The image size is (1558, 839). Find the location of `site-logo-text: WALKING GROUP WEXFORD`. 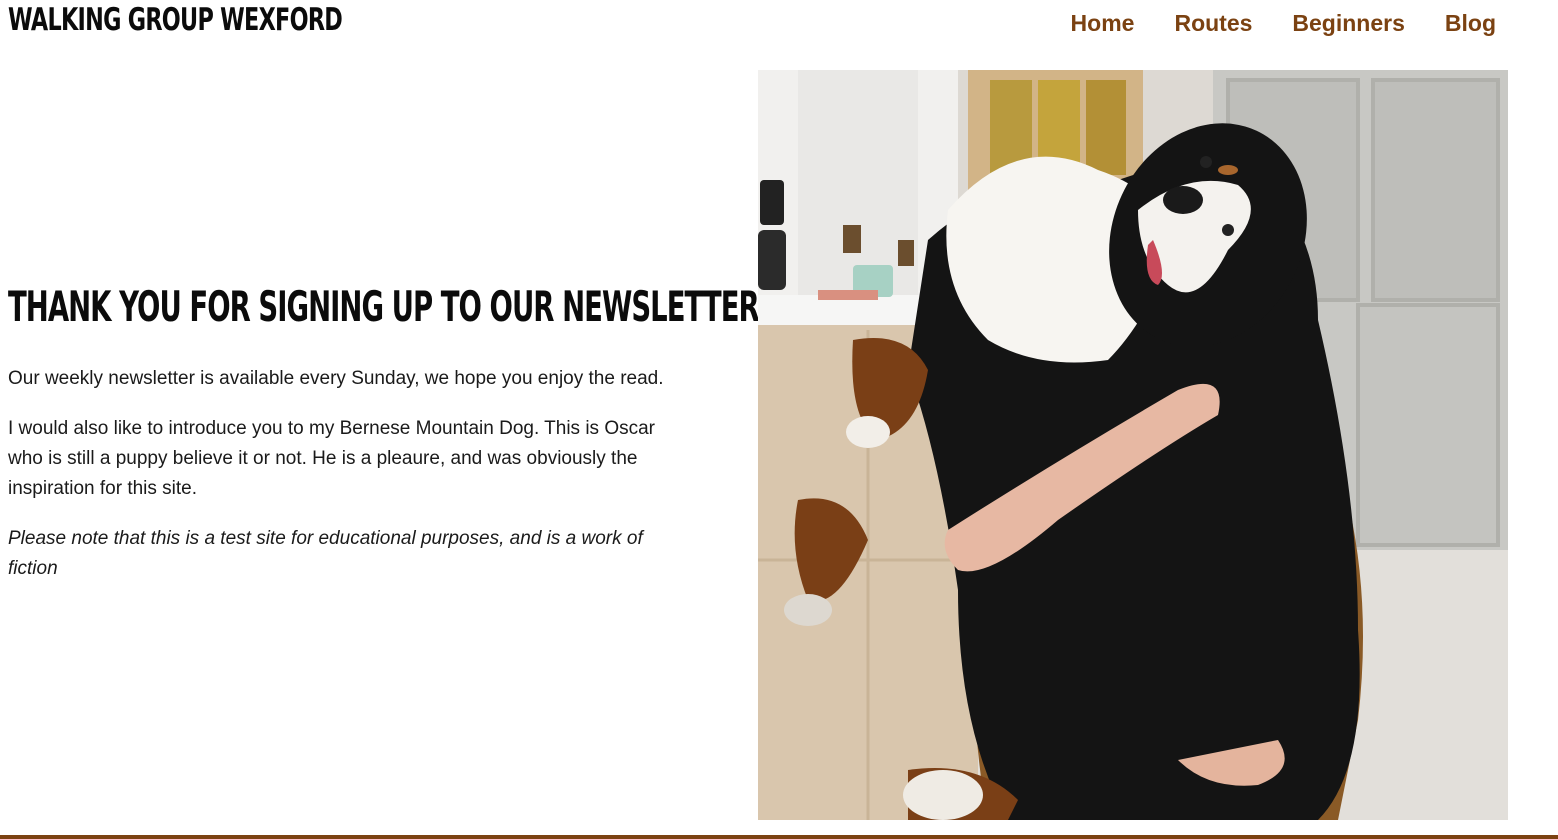

site-logo-text: WALKING GROUP WEXFORD is located at coordinates (175, 20).